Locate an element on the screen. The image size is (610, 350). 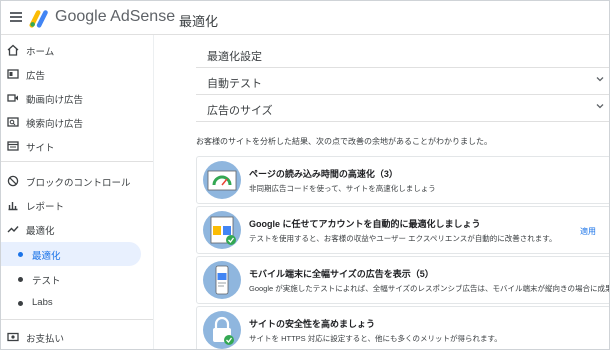
auto-optimize-icon is located at coordinates (222, 230).